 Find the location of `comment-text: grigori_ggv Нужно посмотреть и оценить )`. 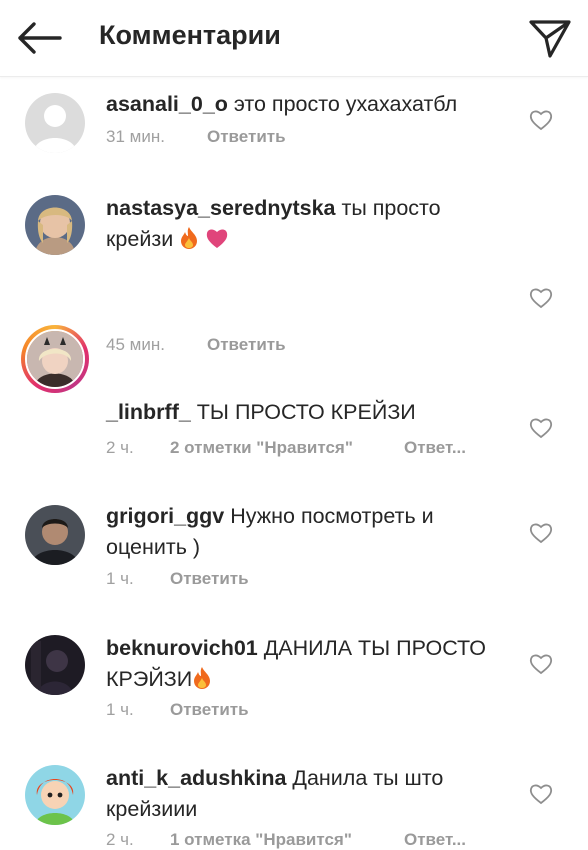

comment-text: grigori_ggv Нужно посмотреть и оценить ) is located at coordinates (308, 532).